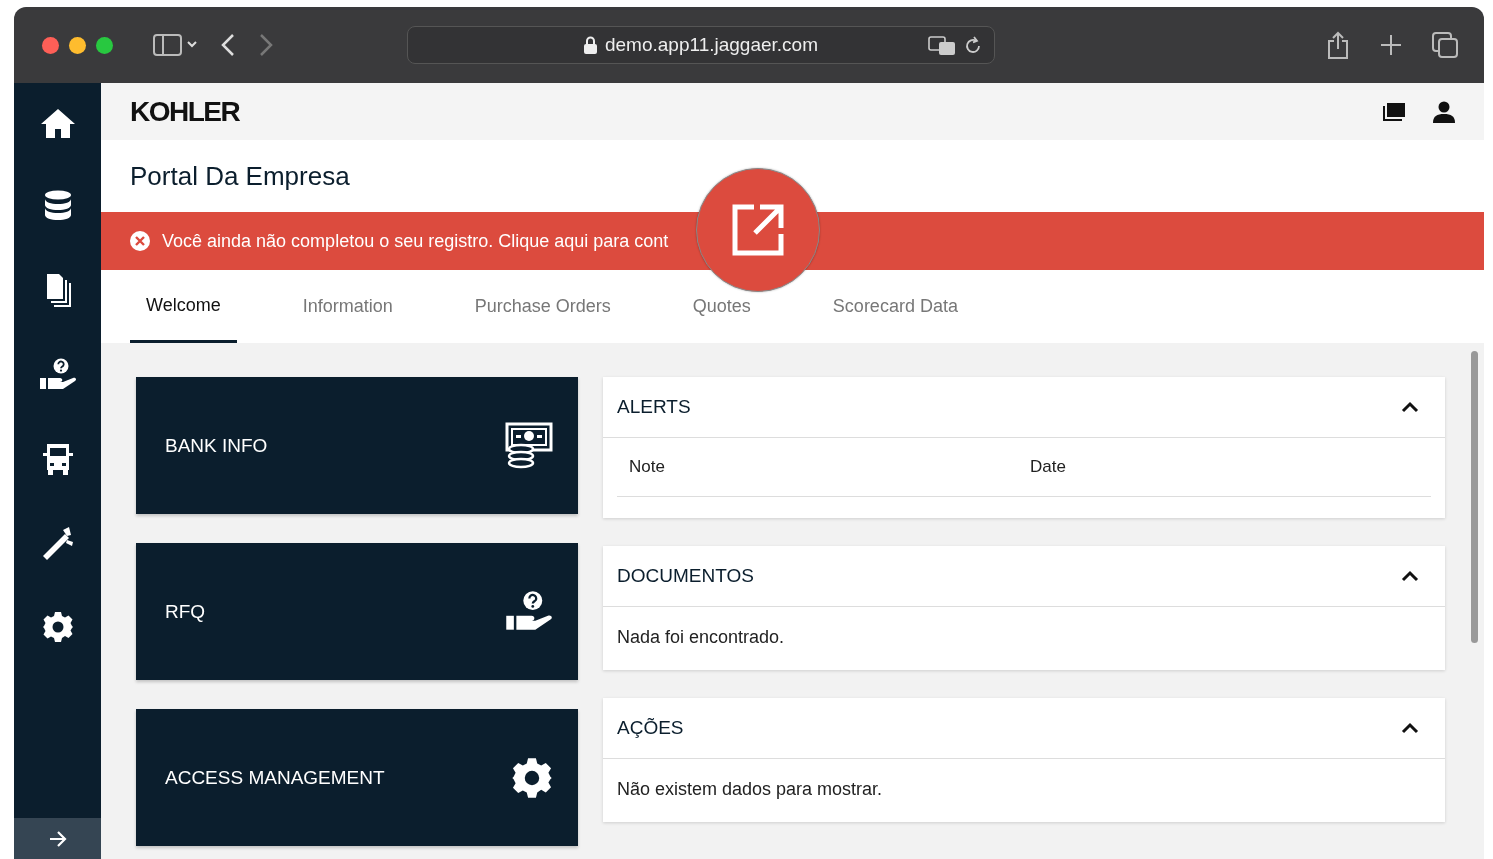 The width and height of the screenshot is (1493, 859). Describe the element at coordinates (895, 306) in the screenshot. I see `tab: Scorecard Data` at that location.